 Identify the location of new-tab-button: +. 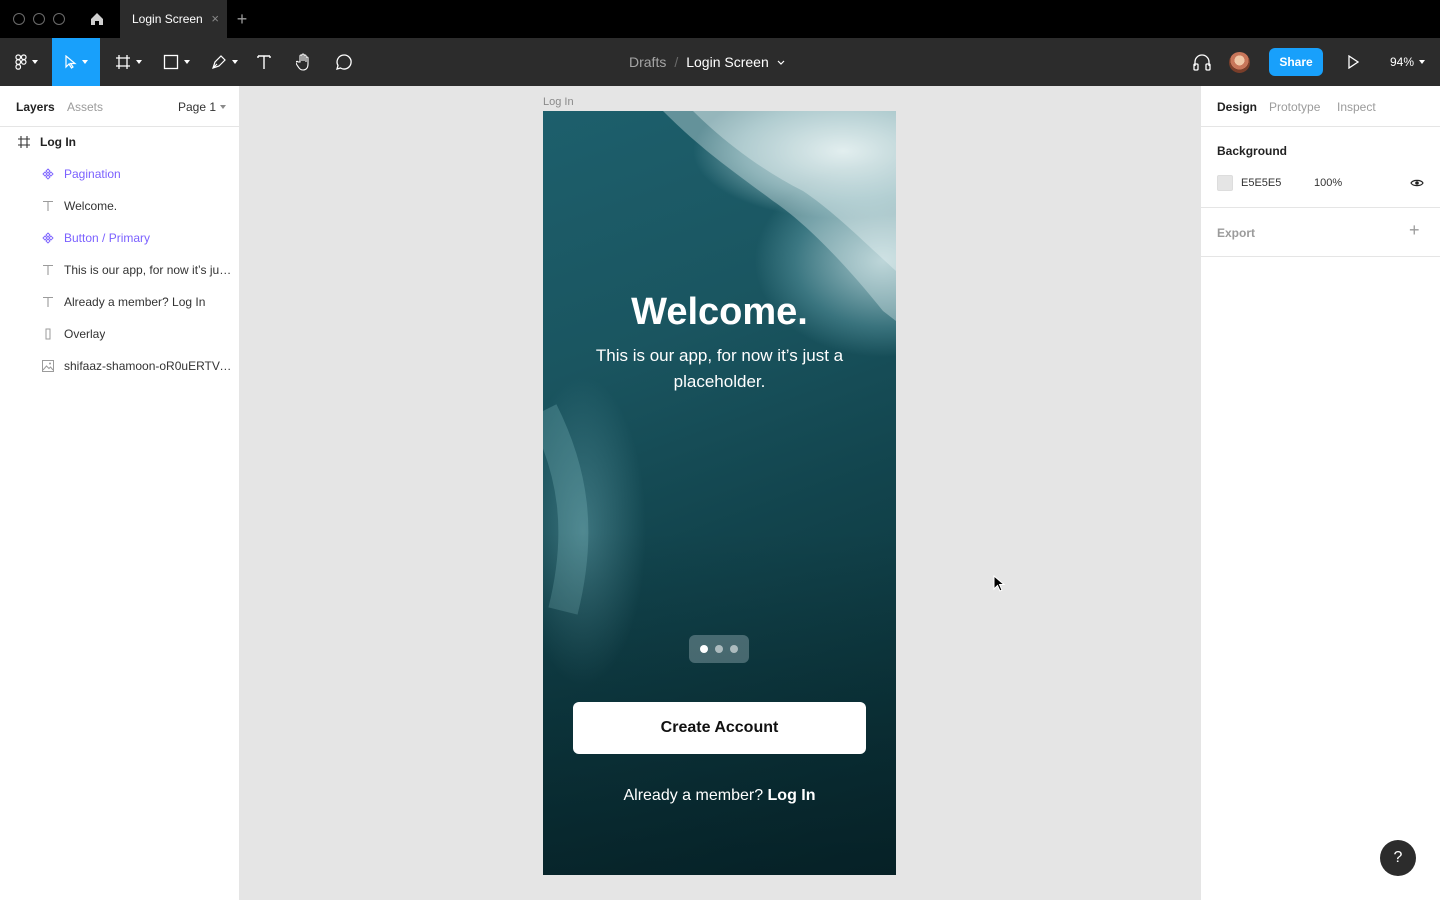
(242, 19).